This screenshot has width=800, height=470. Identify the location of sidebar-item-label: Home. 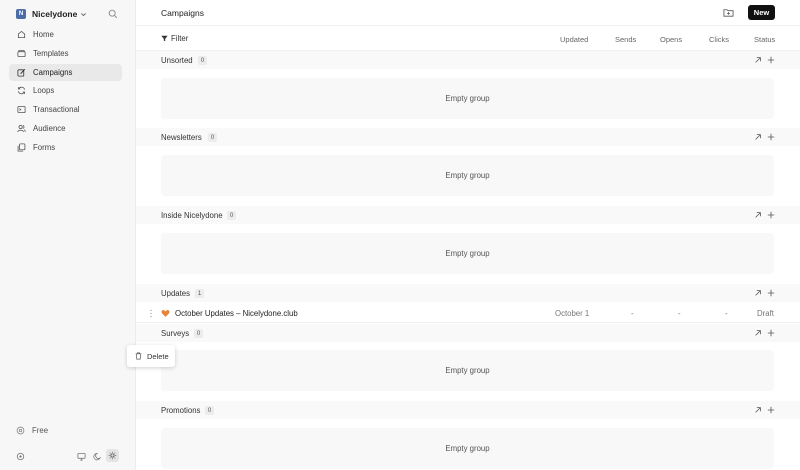
(43, 34).